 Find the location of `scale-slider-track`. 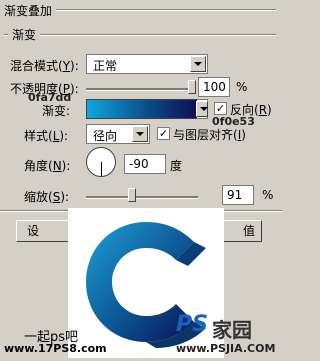

scale-slider-track is located at coordinates (142, 197).